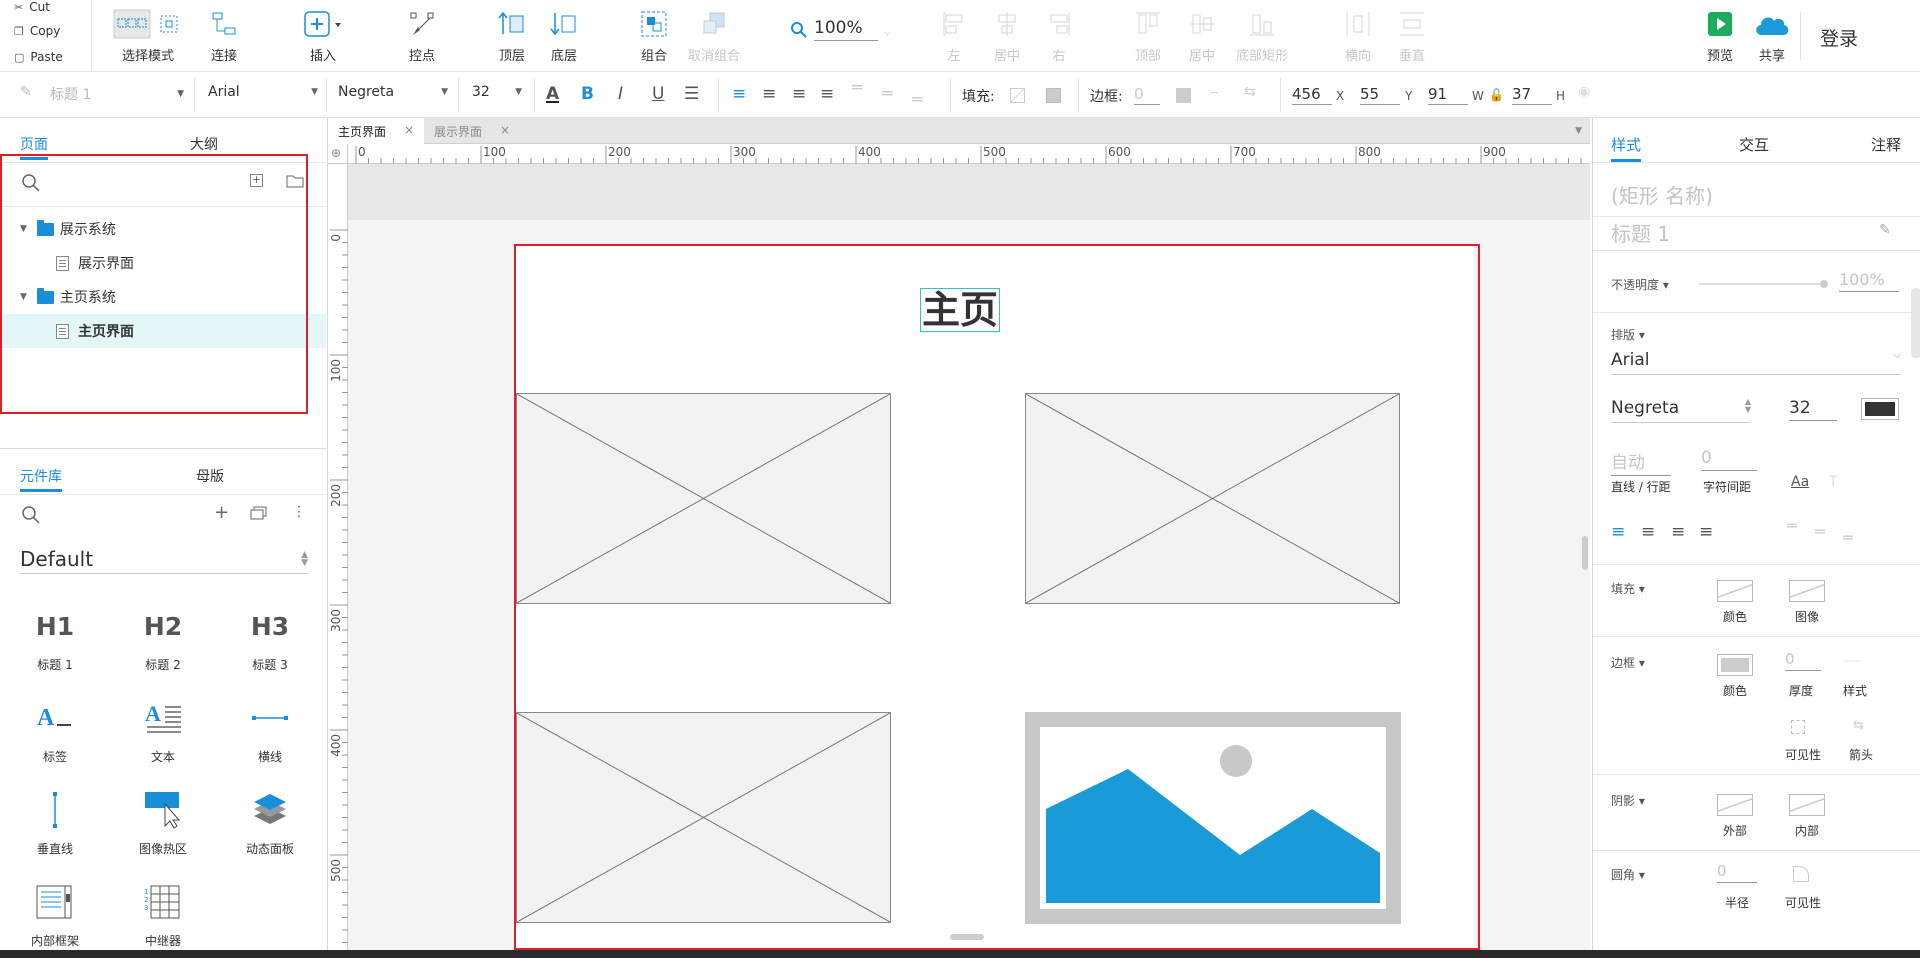 Image resolution: width=1920 pixels, height=958 pixels. What do you see at coordinates (148, 36) in the screenshot?
I see `select-mode-button: 选择模式` at bounding box center [148, 36].